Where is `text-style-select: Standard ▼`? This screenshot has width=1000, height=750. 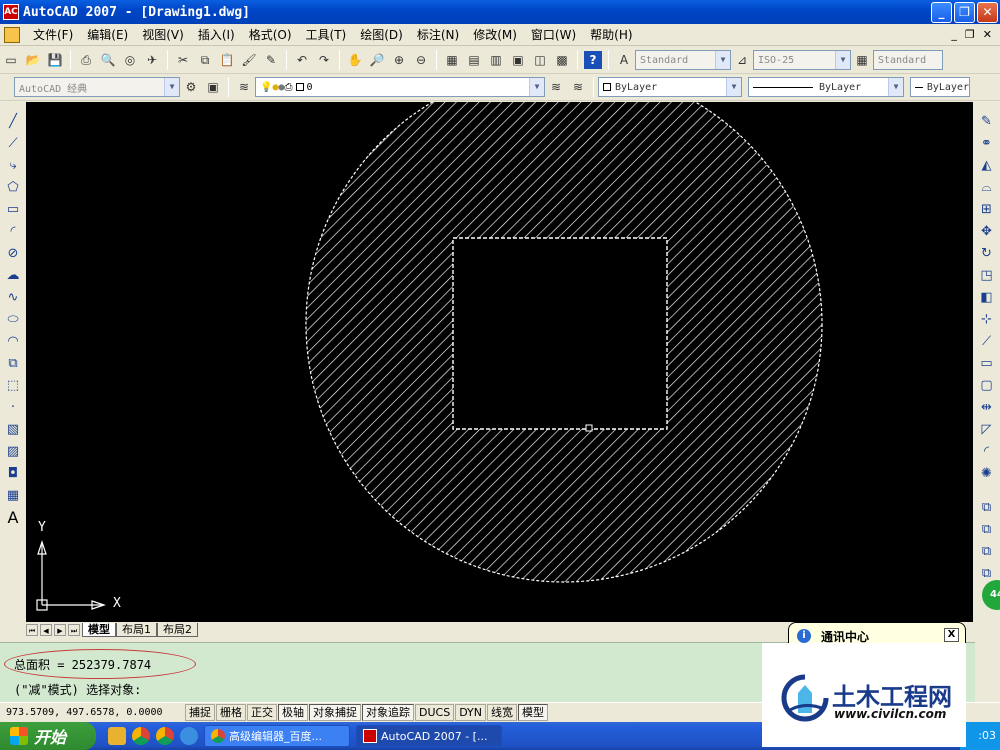 text-style-select: Standard ▼ is located at coordinates (683, 60).